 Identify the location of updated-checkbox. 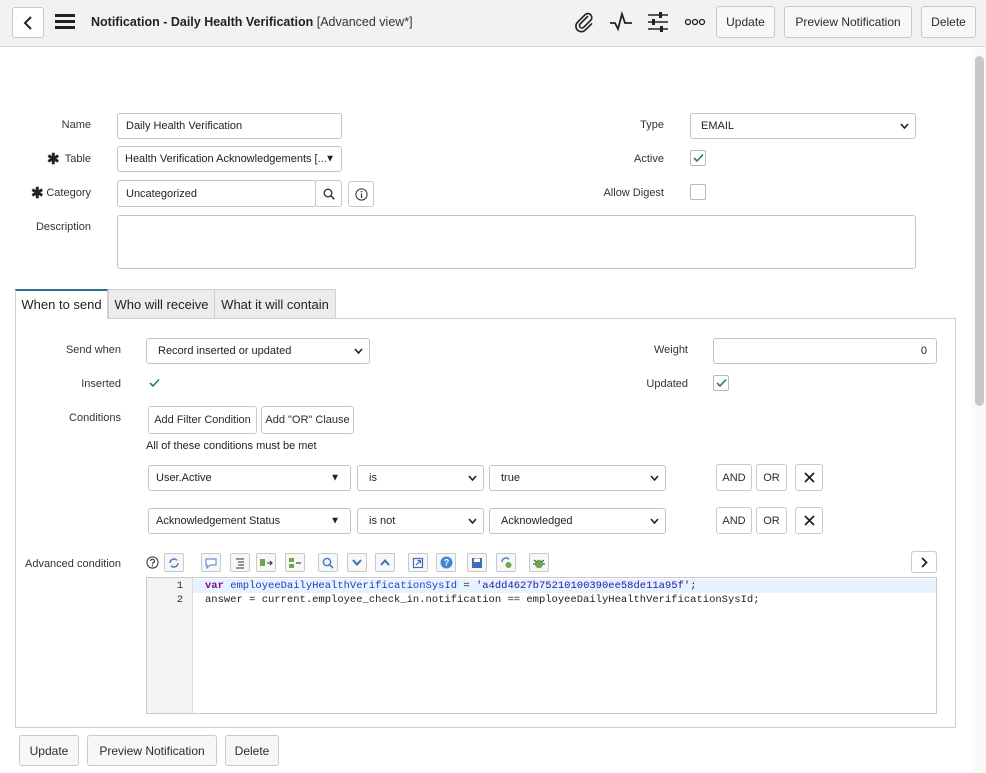
(721, 383).